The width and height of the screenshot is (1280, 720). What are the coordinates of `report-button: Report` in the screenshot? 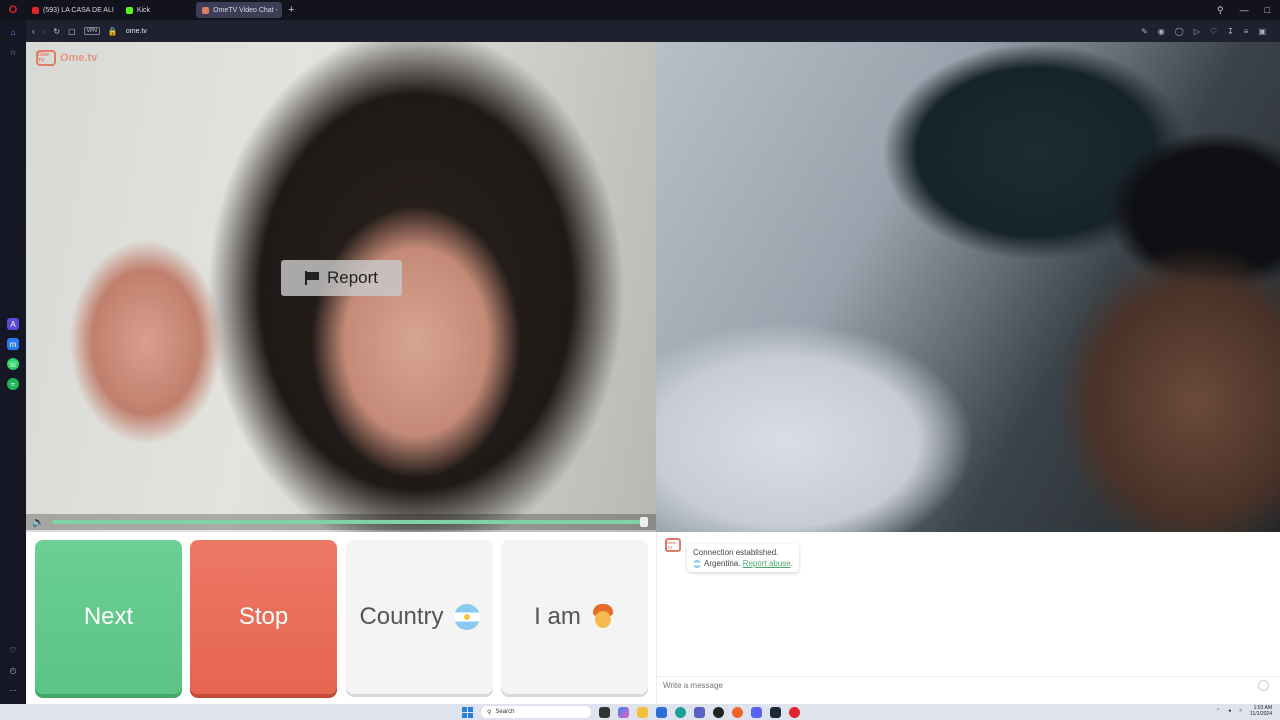 It's located at (341, 278).